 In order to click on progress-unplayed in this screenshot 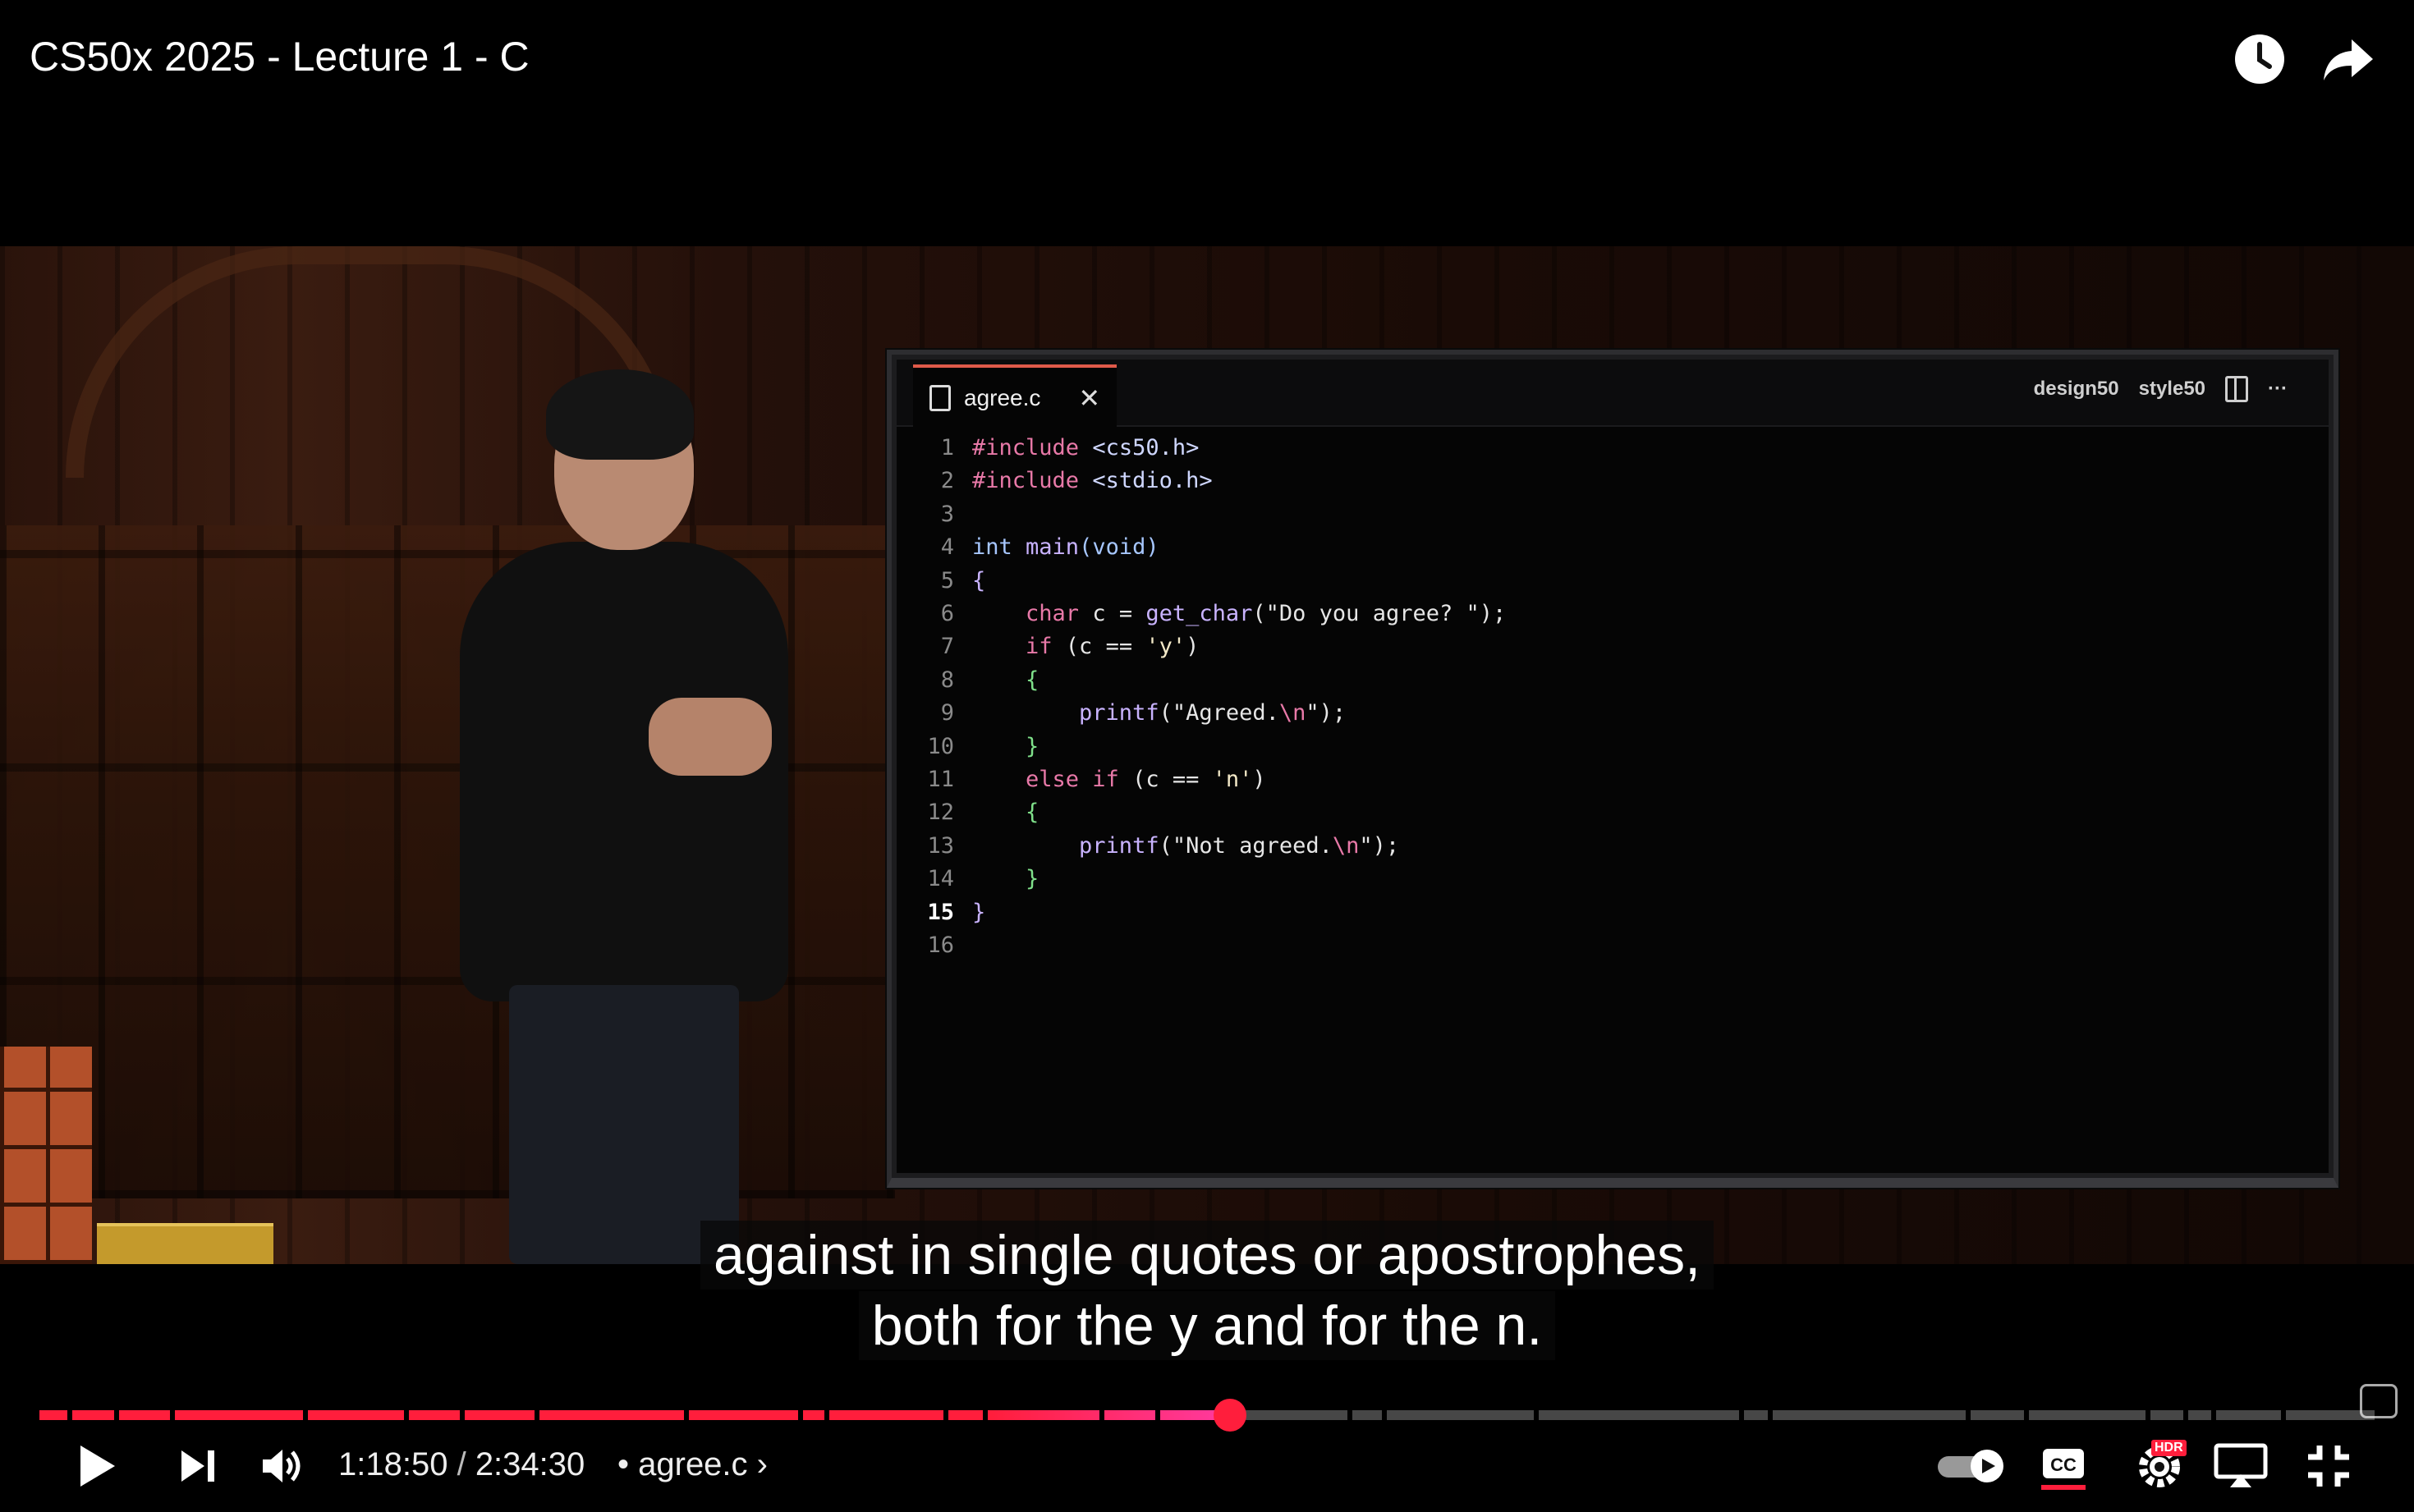, I will do `click(1802, 1415)`.